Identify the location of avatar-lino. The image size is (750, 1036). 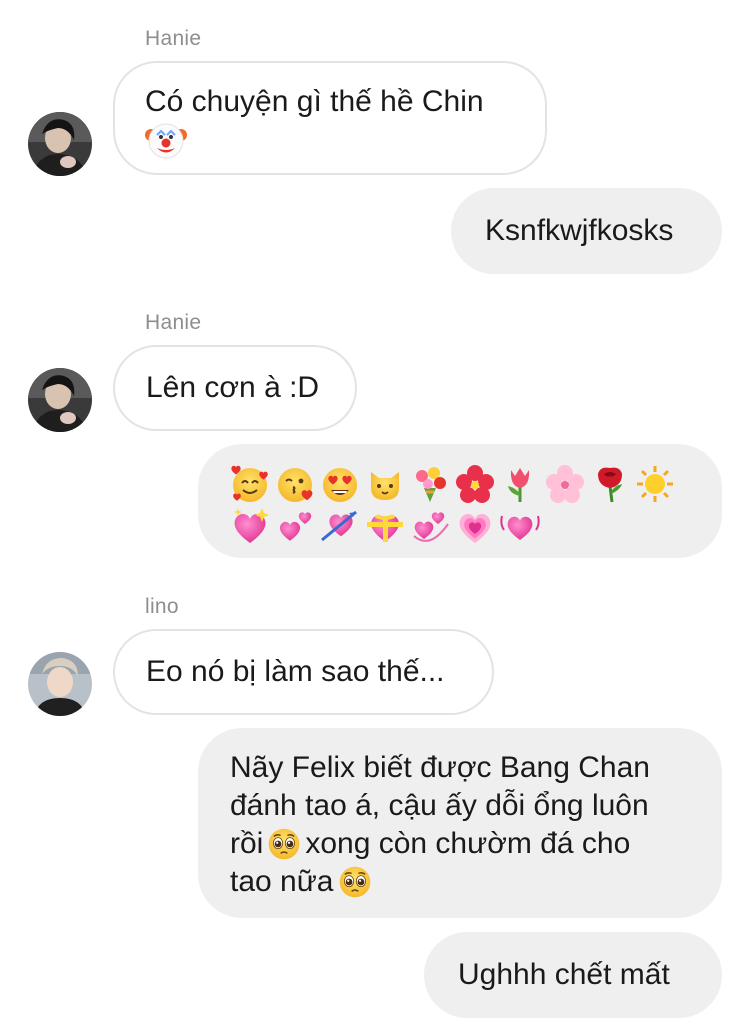
(60, 684).